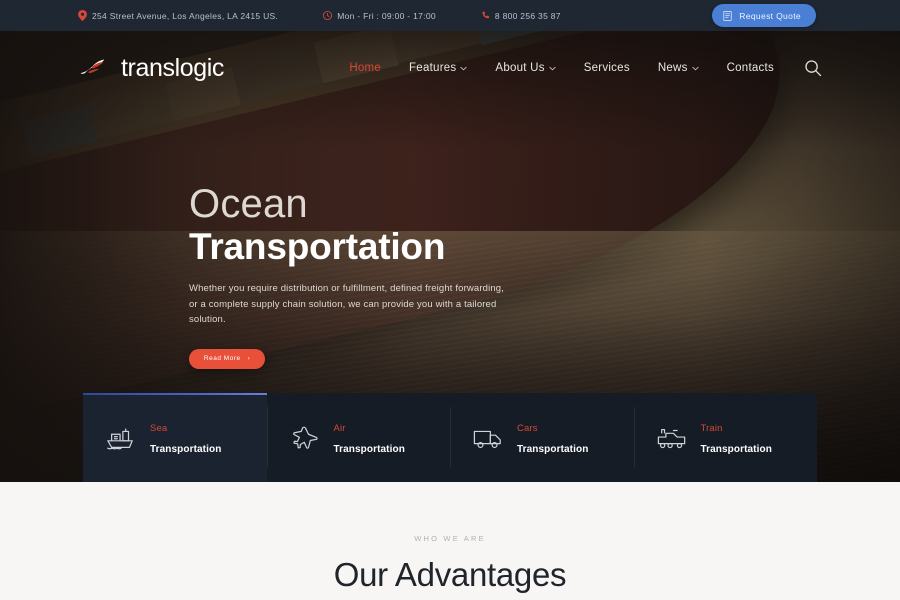 This screenshot has width=900, height=600. I want to click on nav-item-contacts: Contacts, so click(750, 68).